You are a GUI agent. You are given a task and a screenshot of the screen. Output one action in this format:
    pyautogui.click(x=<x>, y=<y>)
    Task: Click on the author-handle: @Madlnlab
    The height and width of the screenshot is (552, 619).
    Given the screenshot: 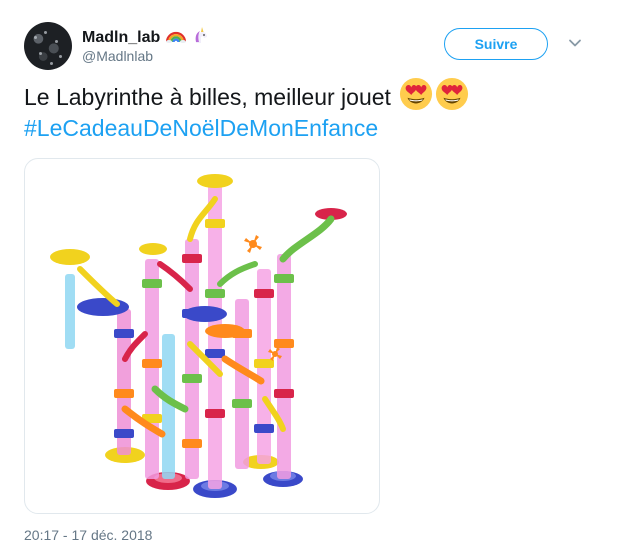 What is the action you would take?
    pyautogui.click(x=117, y=56)
    